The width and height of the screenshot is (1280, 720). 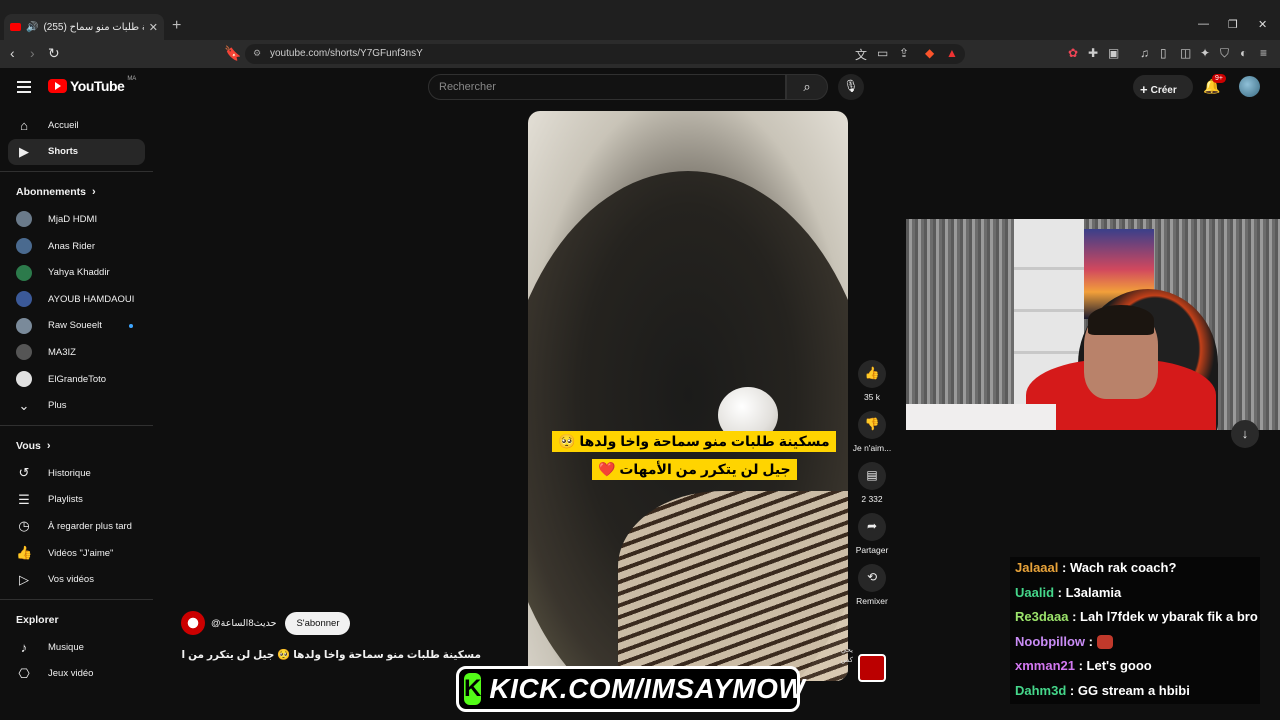 I want to click on extension-icon: ✿, so click(x=1073, y=53).